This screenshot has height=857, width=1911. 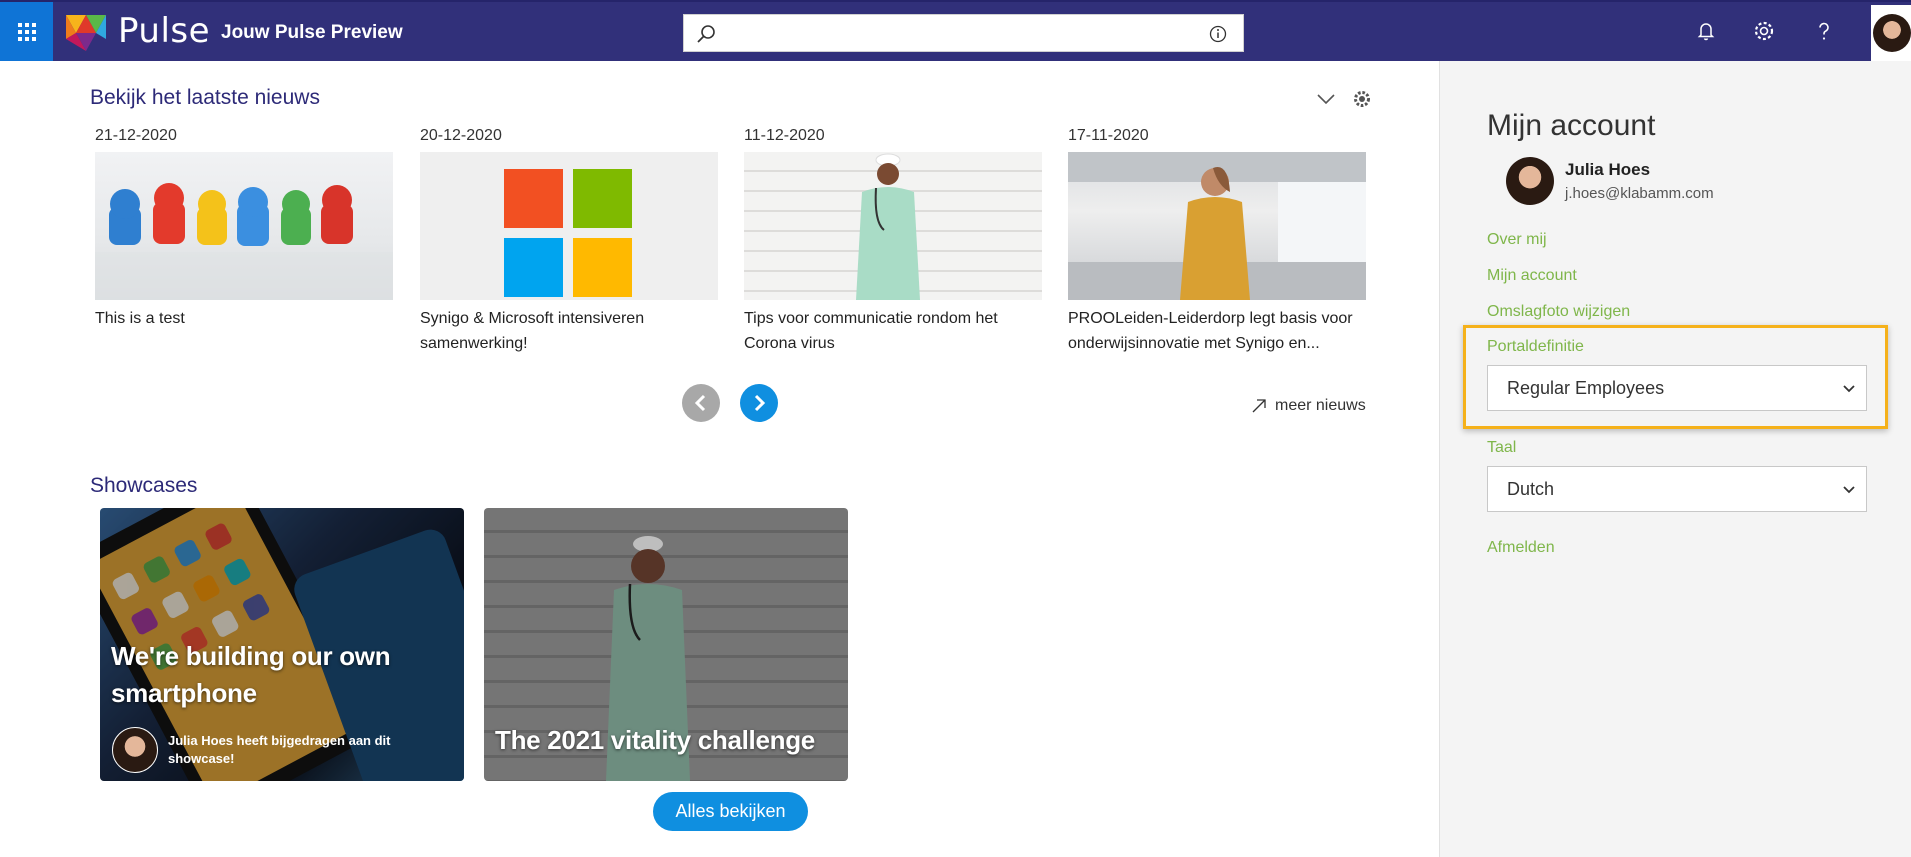 What do you see at coordinates (706, 34) in the screenshot?
I see `search-icon` at bounding box center [706, 34].